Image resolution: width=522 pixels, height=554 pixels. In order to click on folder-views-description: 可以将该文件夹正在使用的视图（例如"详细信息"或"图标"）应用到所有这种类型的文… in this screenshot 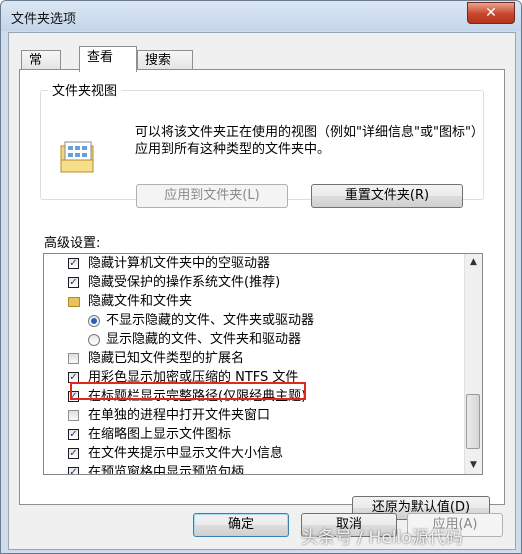, I will do `click(309, 141)`.